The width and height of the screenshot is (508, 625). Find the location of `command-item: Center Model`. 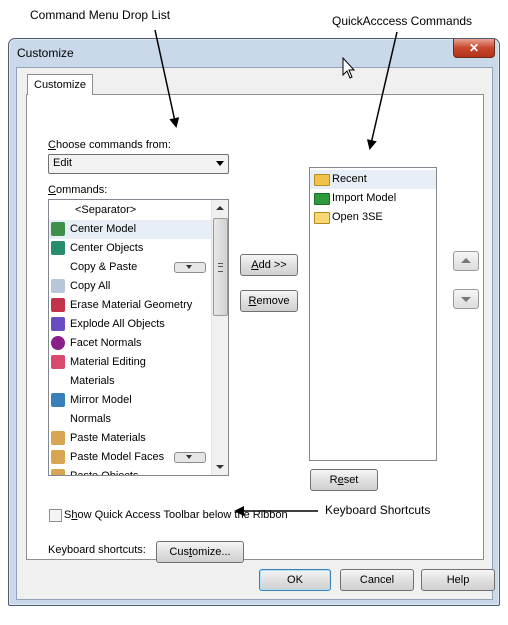

command-item: Center Model is located at coordinates (130, 229).